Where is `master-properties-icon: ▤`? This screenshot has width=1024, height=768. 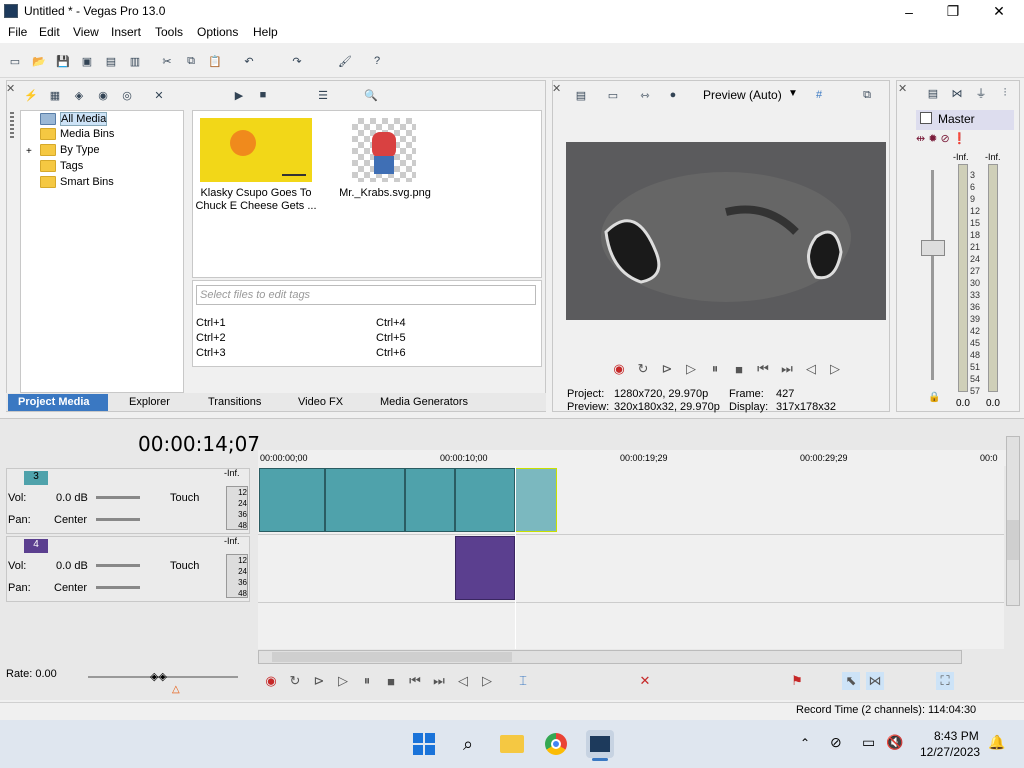 master-properties-icon: ▤ is located at coordinates (933, 93).